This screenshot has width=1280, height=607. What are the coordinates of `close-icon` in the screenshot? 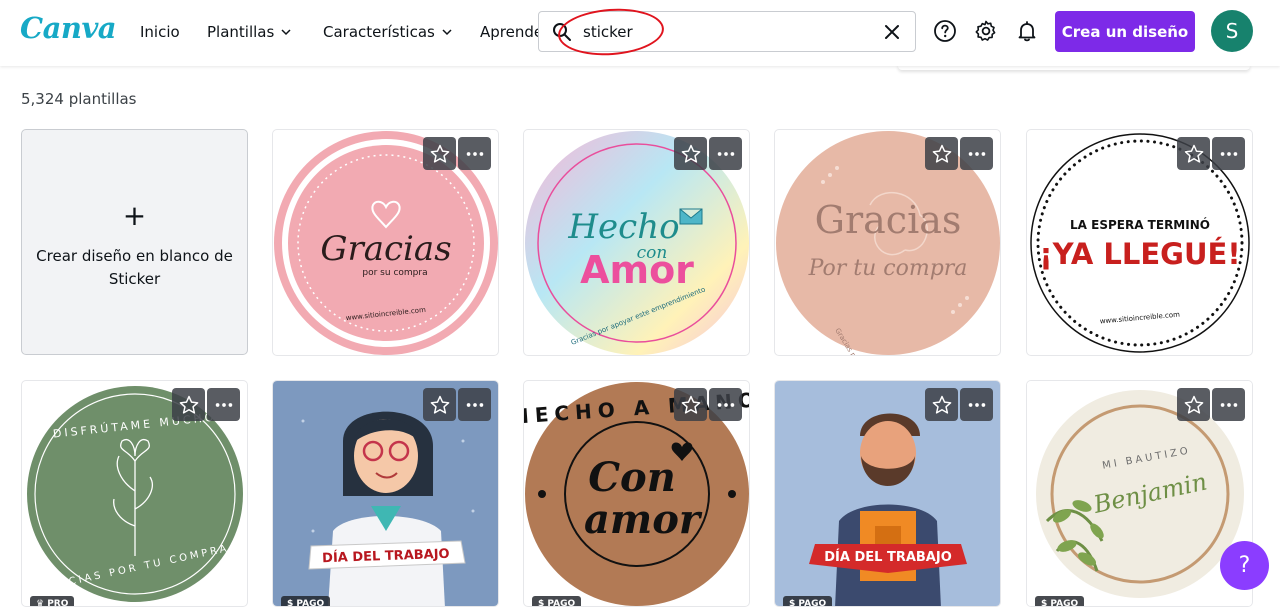 It's located at (892, 32).